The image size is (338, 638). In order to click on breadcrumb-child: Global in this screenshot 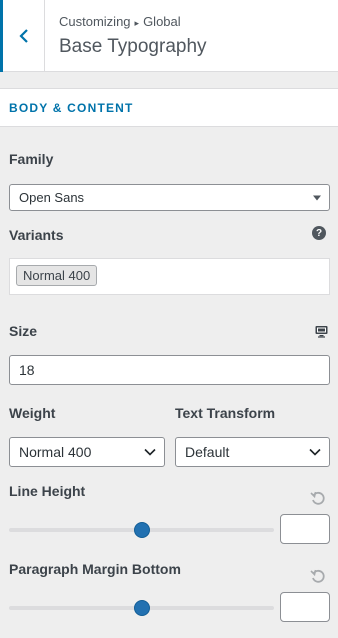, I will do `click(162, 21)`.